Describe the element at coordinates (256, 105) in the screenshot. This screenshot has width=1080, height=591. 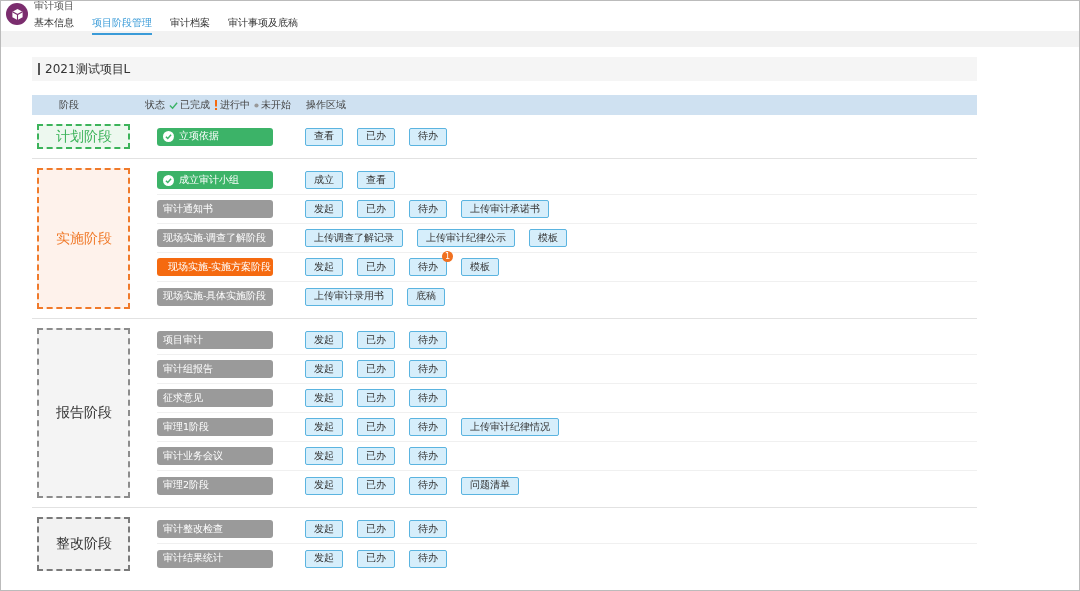
I see `dot-icon` at that location.